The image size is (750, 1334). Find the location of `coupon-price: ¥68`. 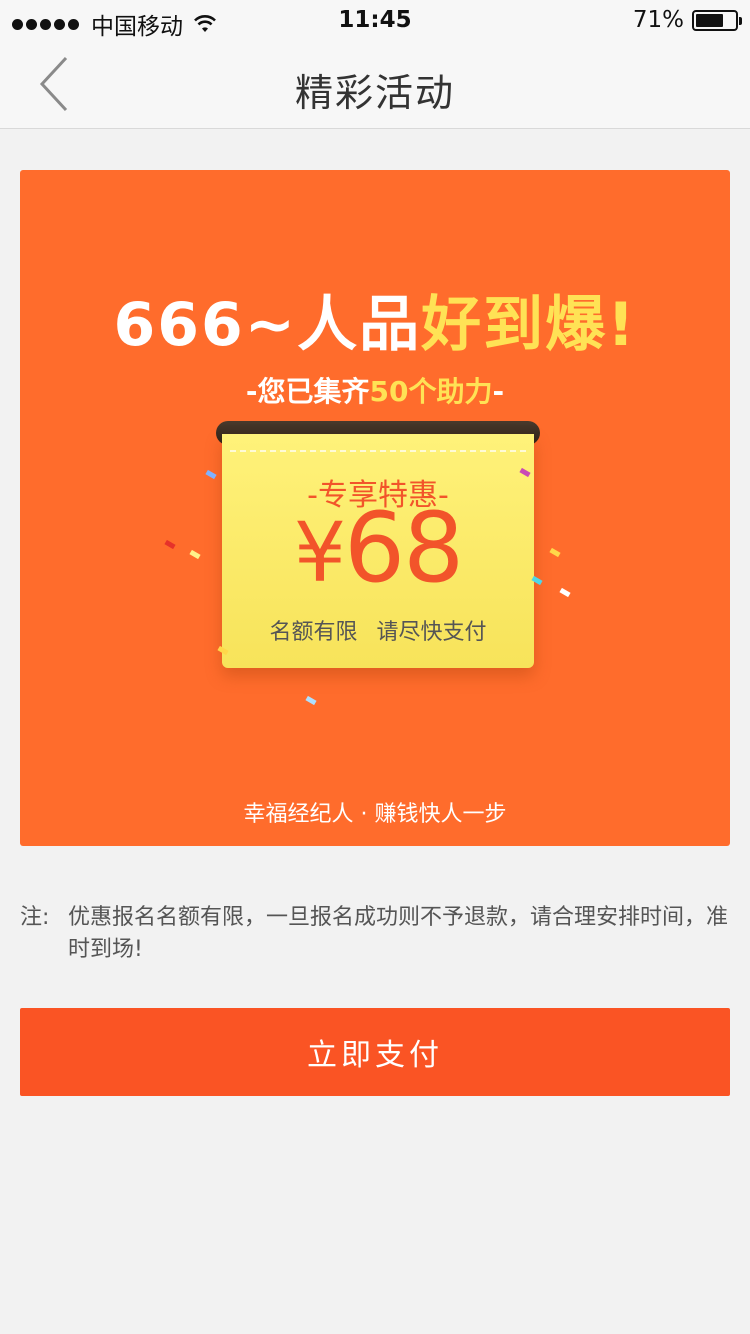

coupon-price: ¥68 is located at coordinates (378, 548).